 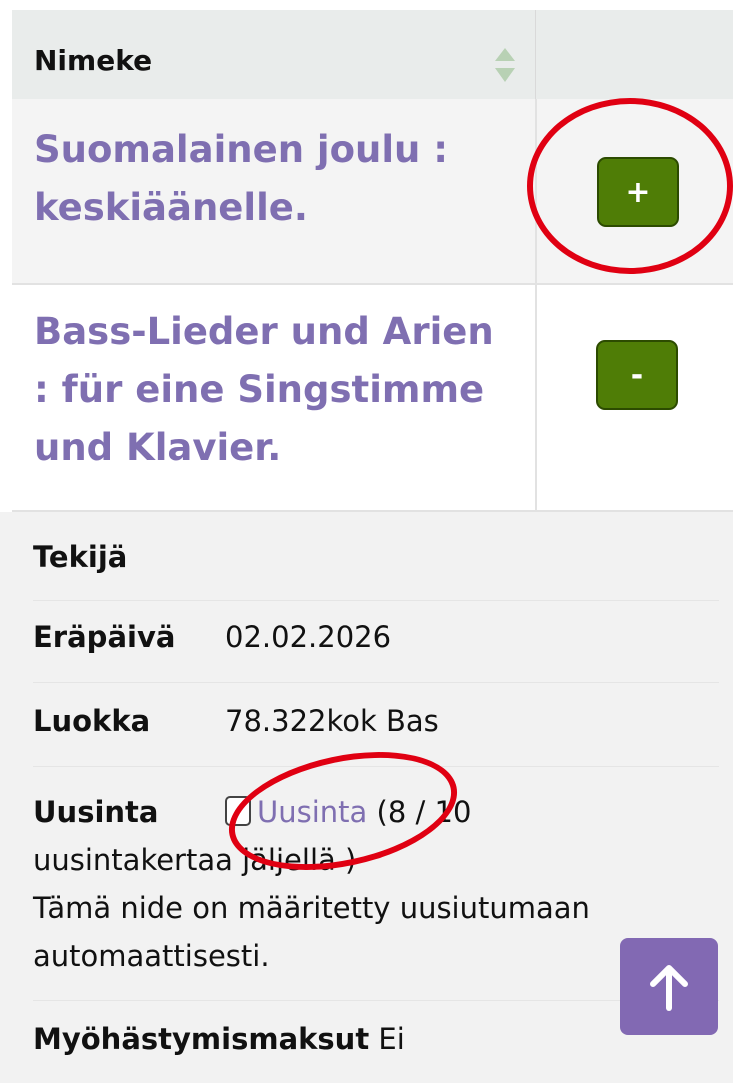 I want to click on column-header-title: Nimeke, so click(x=93, y=60).